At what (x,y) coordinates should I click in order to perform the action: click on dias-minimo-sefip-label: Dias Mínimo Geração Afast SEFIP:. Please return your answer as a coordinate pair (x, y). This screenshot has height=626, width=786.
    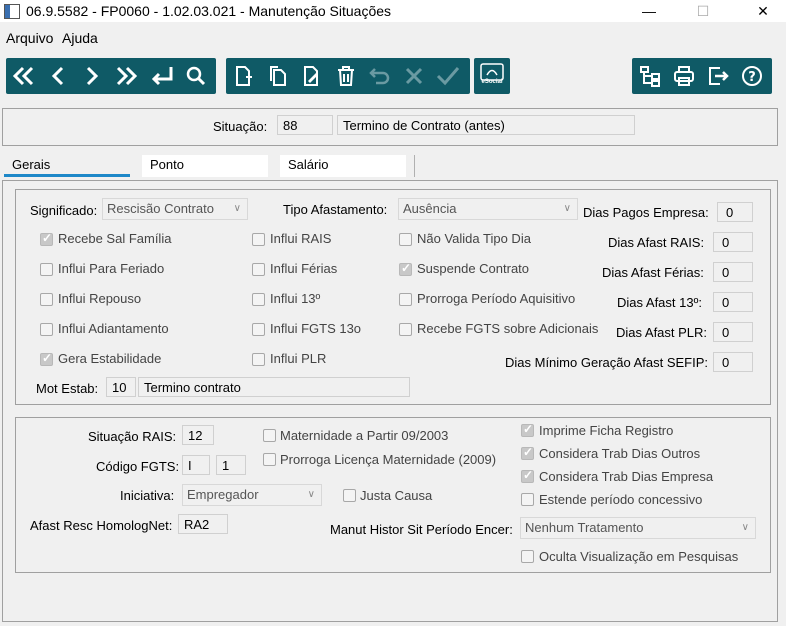
    Looking at the image, I should click on (607, 362).